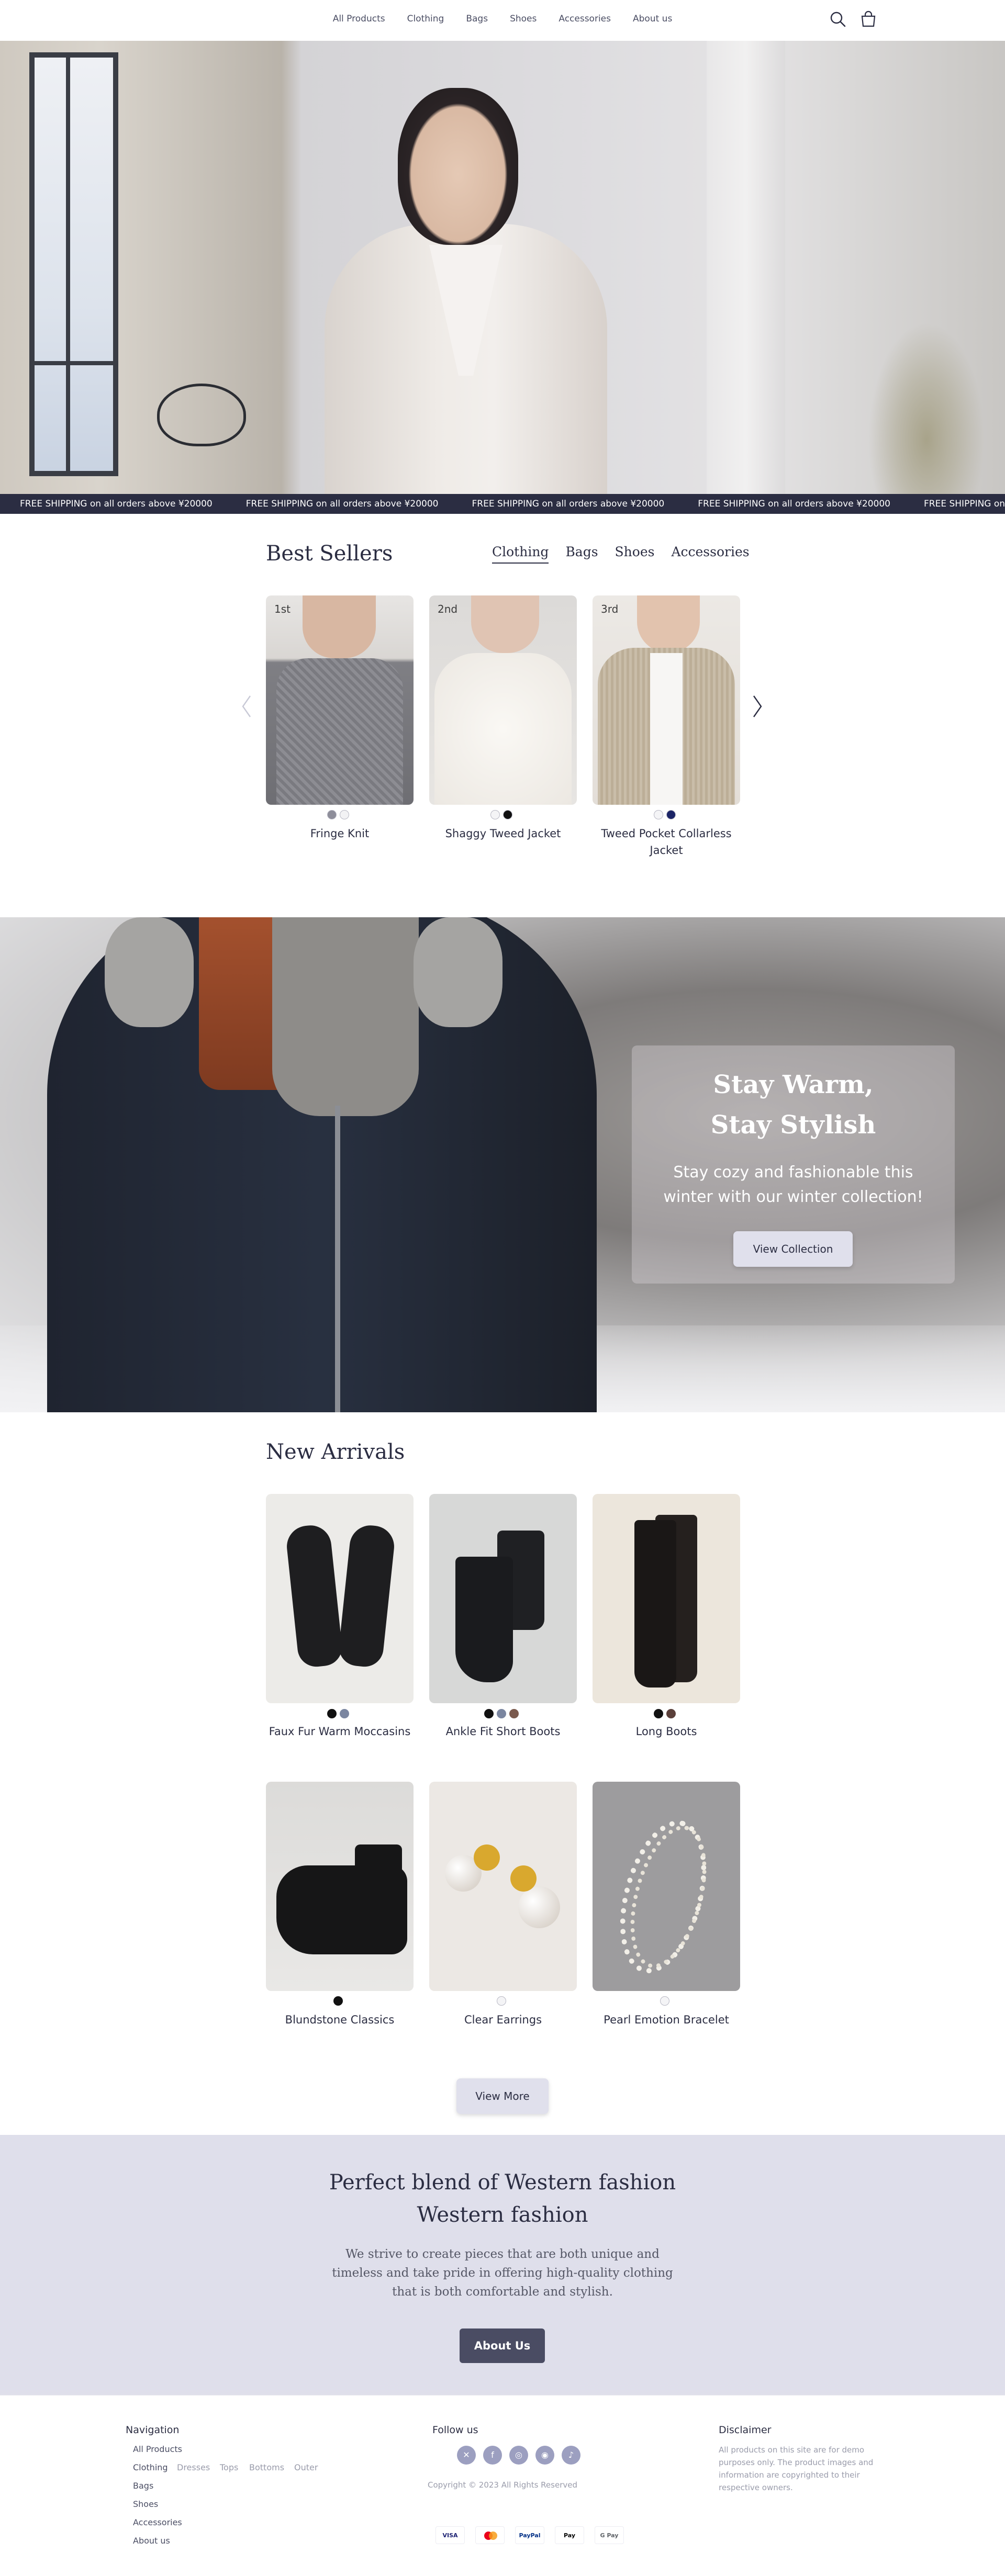  What do you see at coordinates (544, 2455) in the screenshot?
I see `pinterest-icon: ◉` at bounding box center [544, 2455].